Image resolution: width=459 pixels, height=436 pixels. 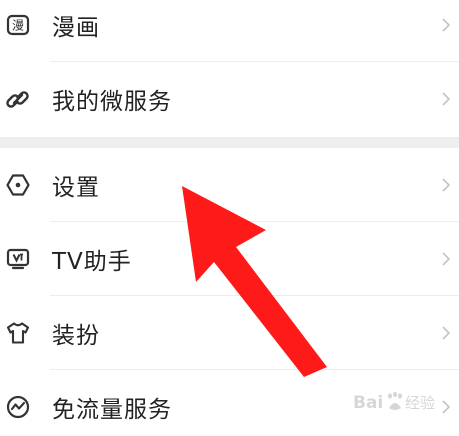 What do you see at coordinates (112, 102) in the screenshot?
I see `menu-item-label: 我的微服务` at bounding box center [112, 102].